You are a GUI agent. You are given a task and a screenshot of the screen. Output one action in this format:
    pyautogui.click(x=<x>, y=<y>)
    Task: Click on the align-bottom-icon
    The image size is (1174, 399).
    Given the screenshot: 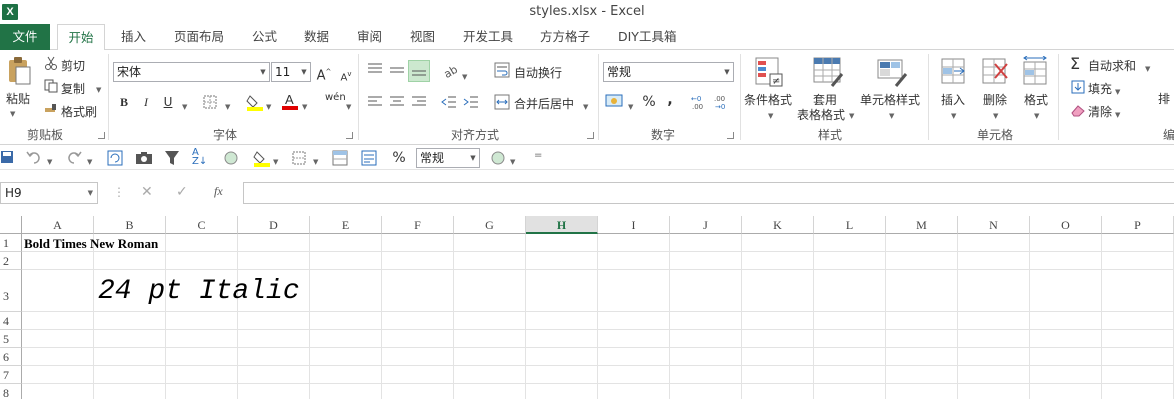 What is the action you would take?
    pyautogui.click(x=419, y=71)
    